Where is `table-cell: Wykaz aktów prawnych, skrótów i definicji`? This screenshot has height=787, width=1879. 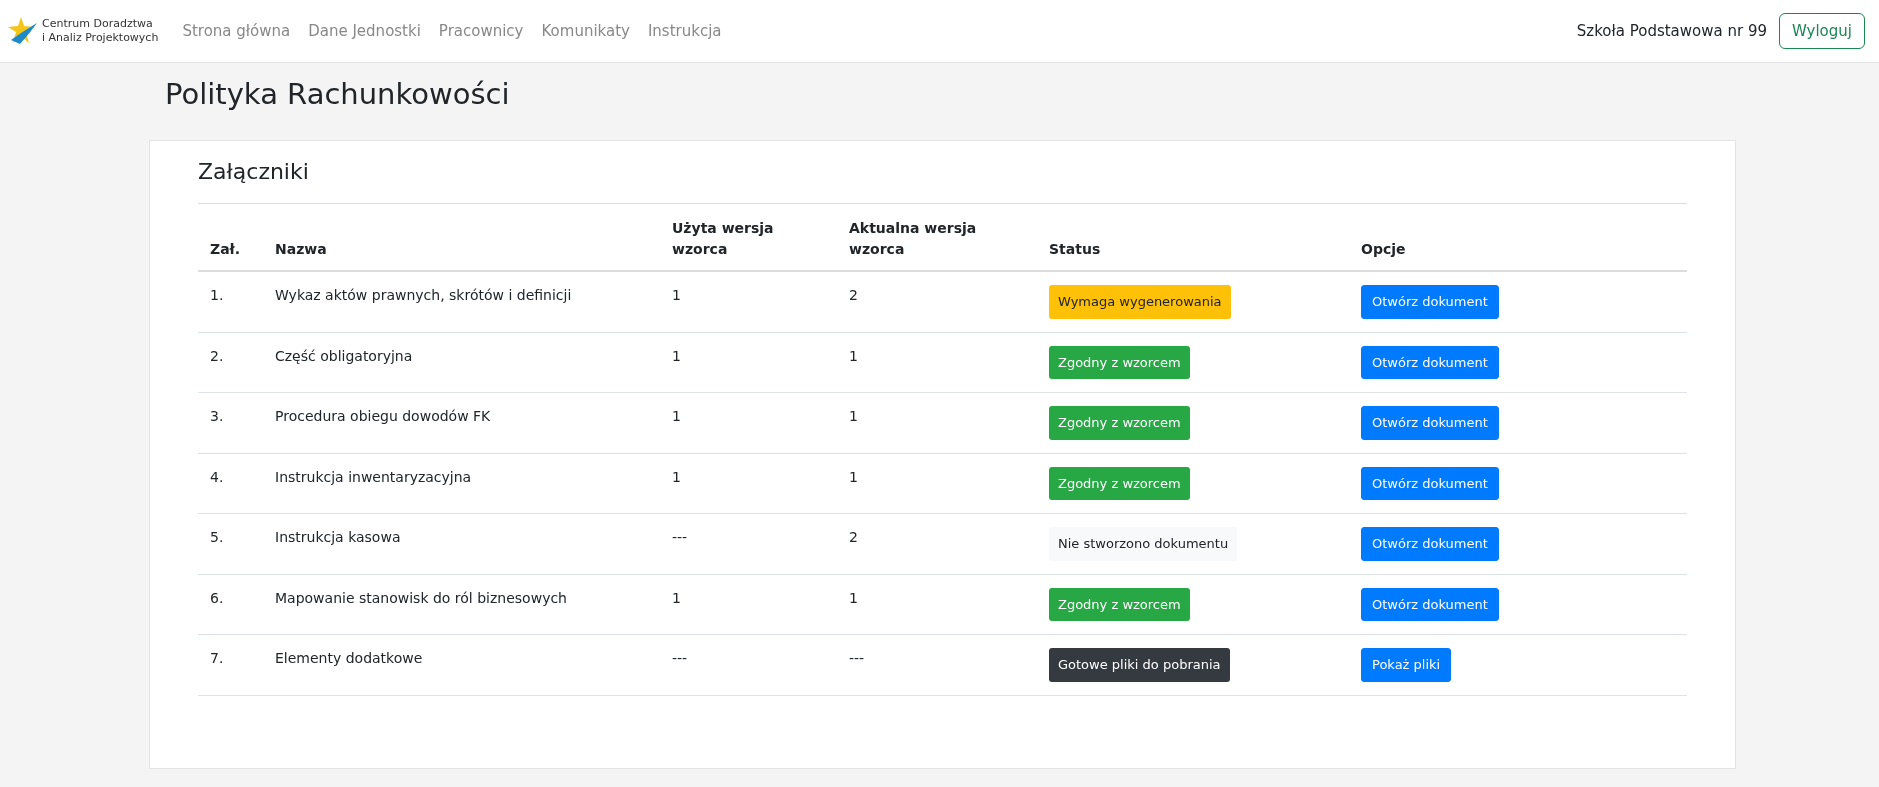 table-cell: Wykaz aktów prawnych, skrótów i definicji is located at coordinates (461, 302).